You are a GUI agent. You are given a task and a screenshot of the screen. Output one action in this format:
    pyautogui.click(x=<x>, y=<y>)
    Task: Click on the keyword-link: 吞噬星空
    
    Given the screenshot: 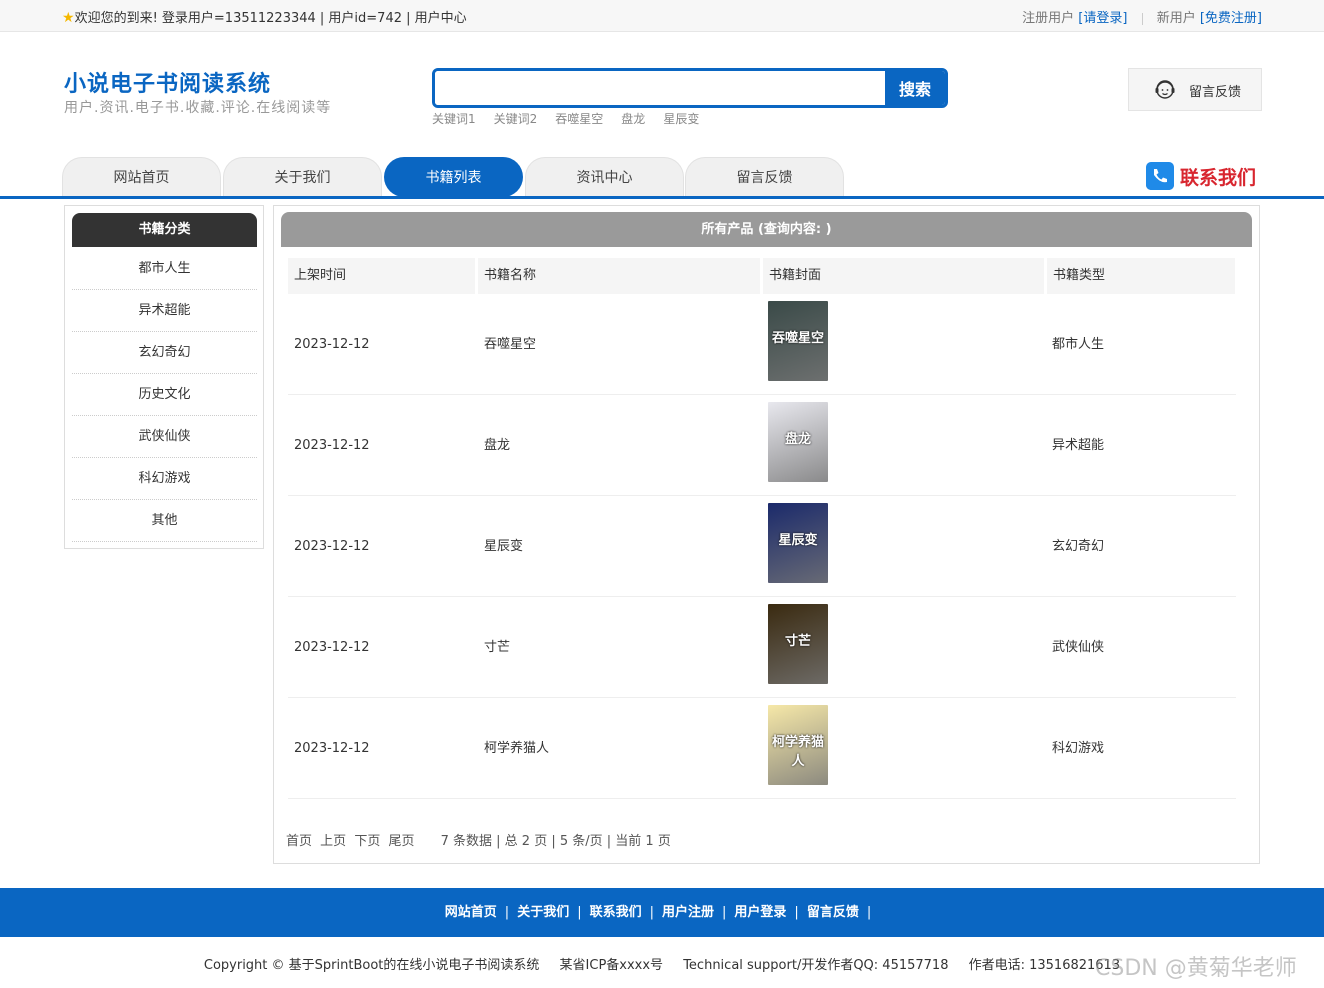 What is the action you would take?
    pyautogui.click(x=579, y=119)
    